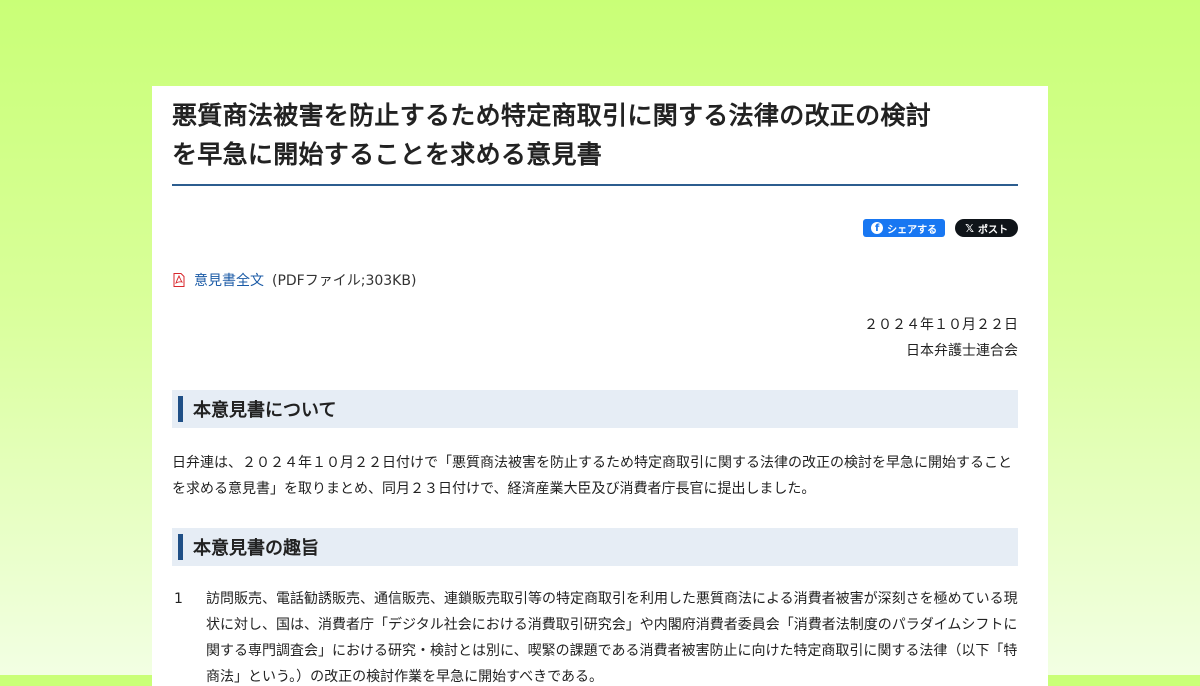 The width and height of the screenshot is (1200, 686). I want to click on page-title-line1: 悪質商法被害を防止するため特定商取引に関する法律の改正の検討, so click(552, 115).